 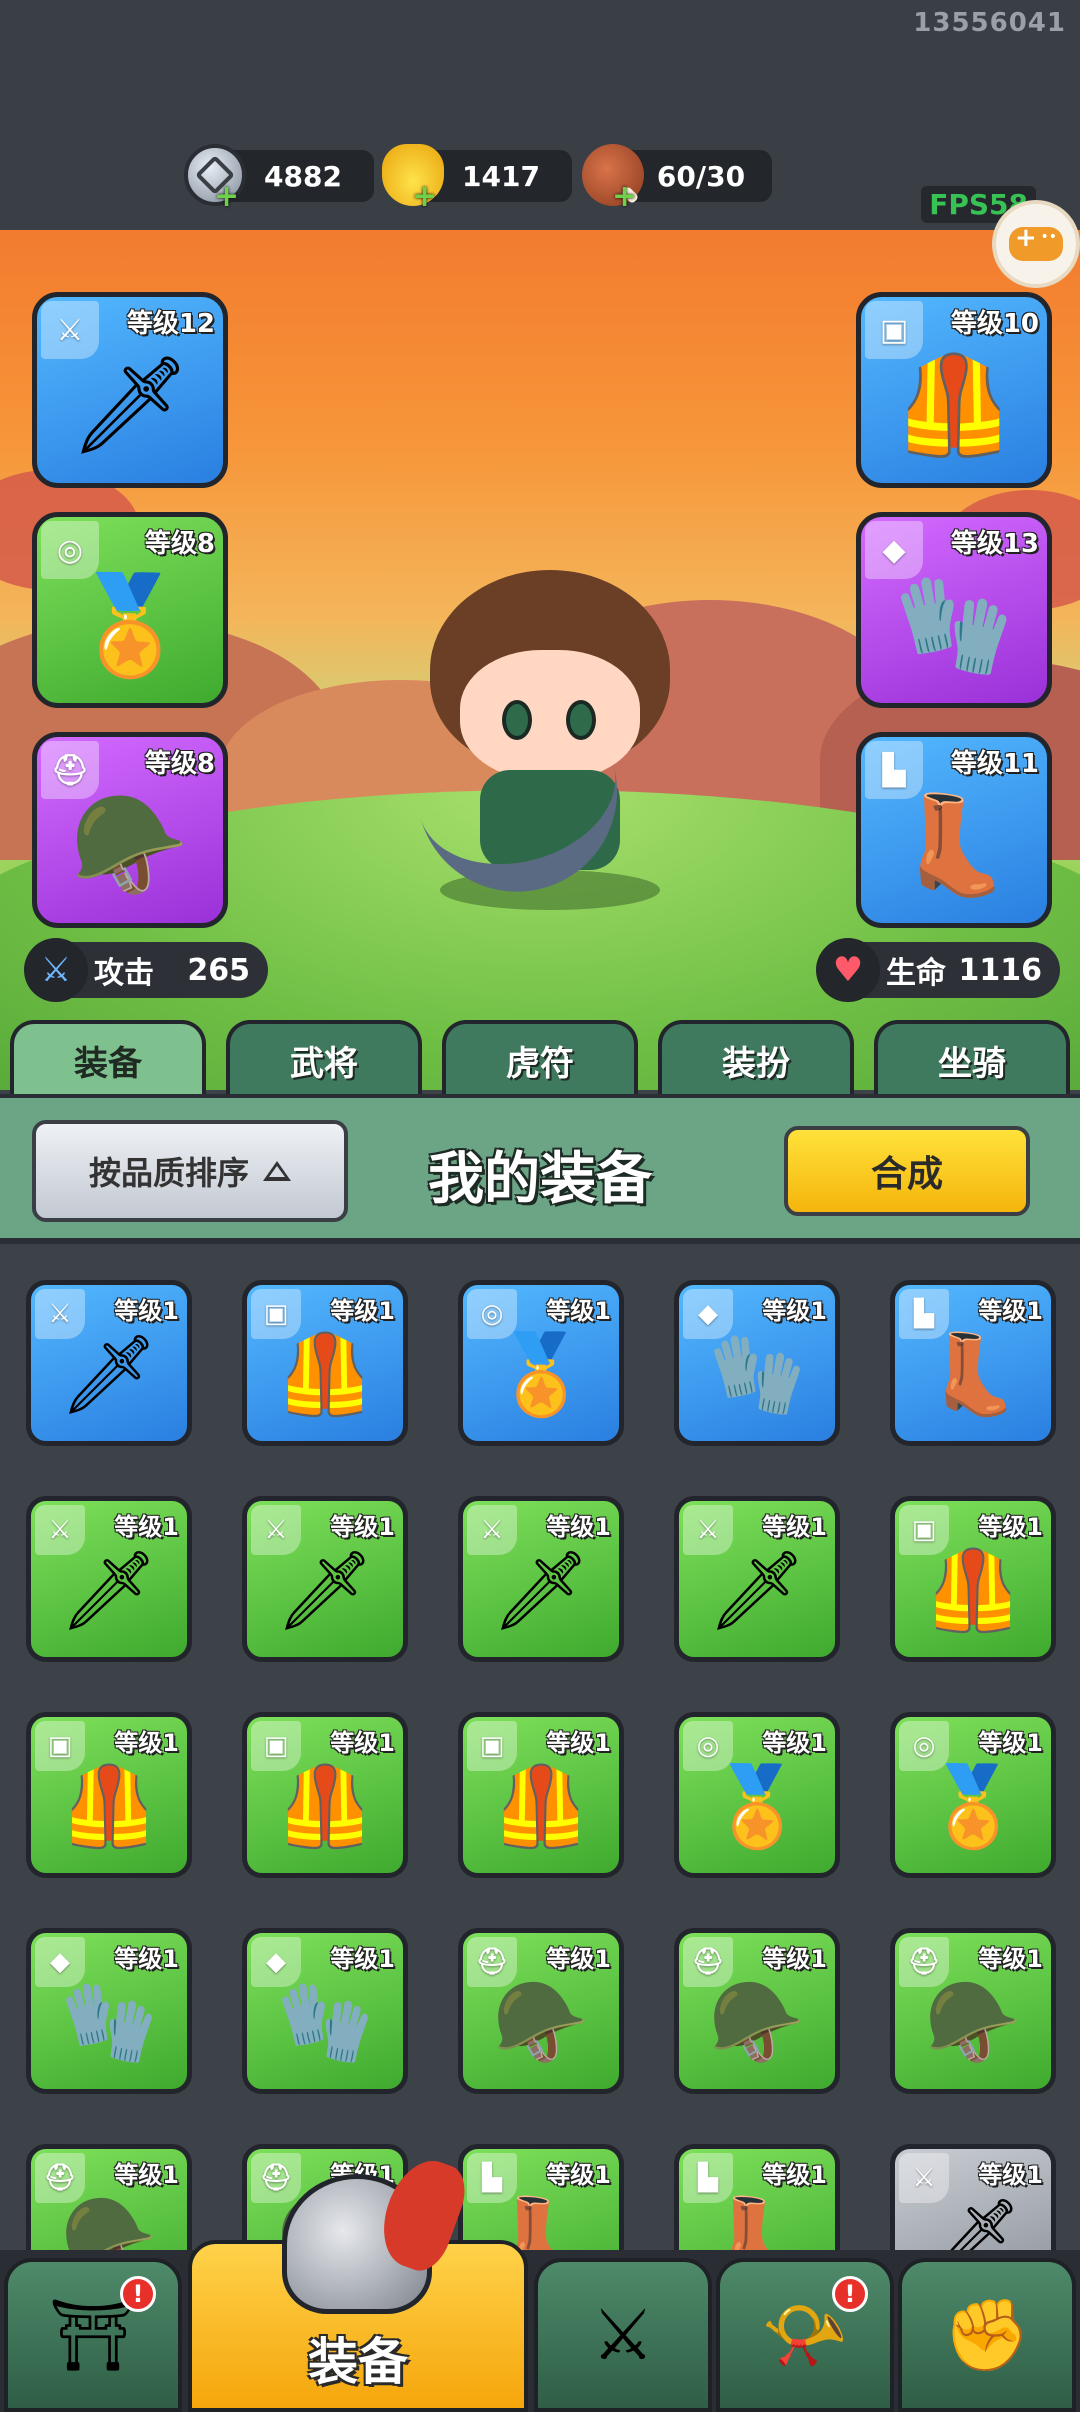 I want to click on crossed-swords-icon: ⚔, so click(x=623, y=2335).